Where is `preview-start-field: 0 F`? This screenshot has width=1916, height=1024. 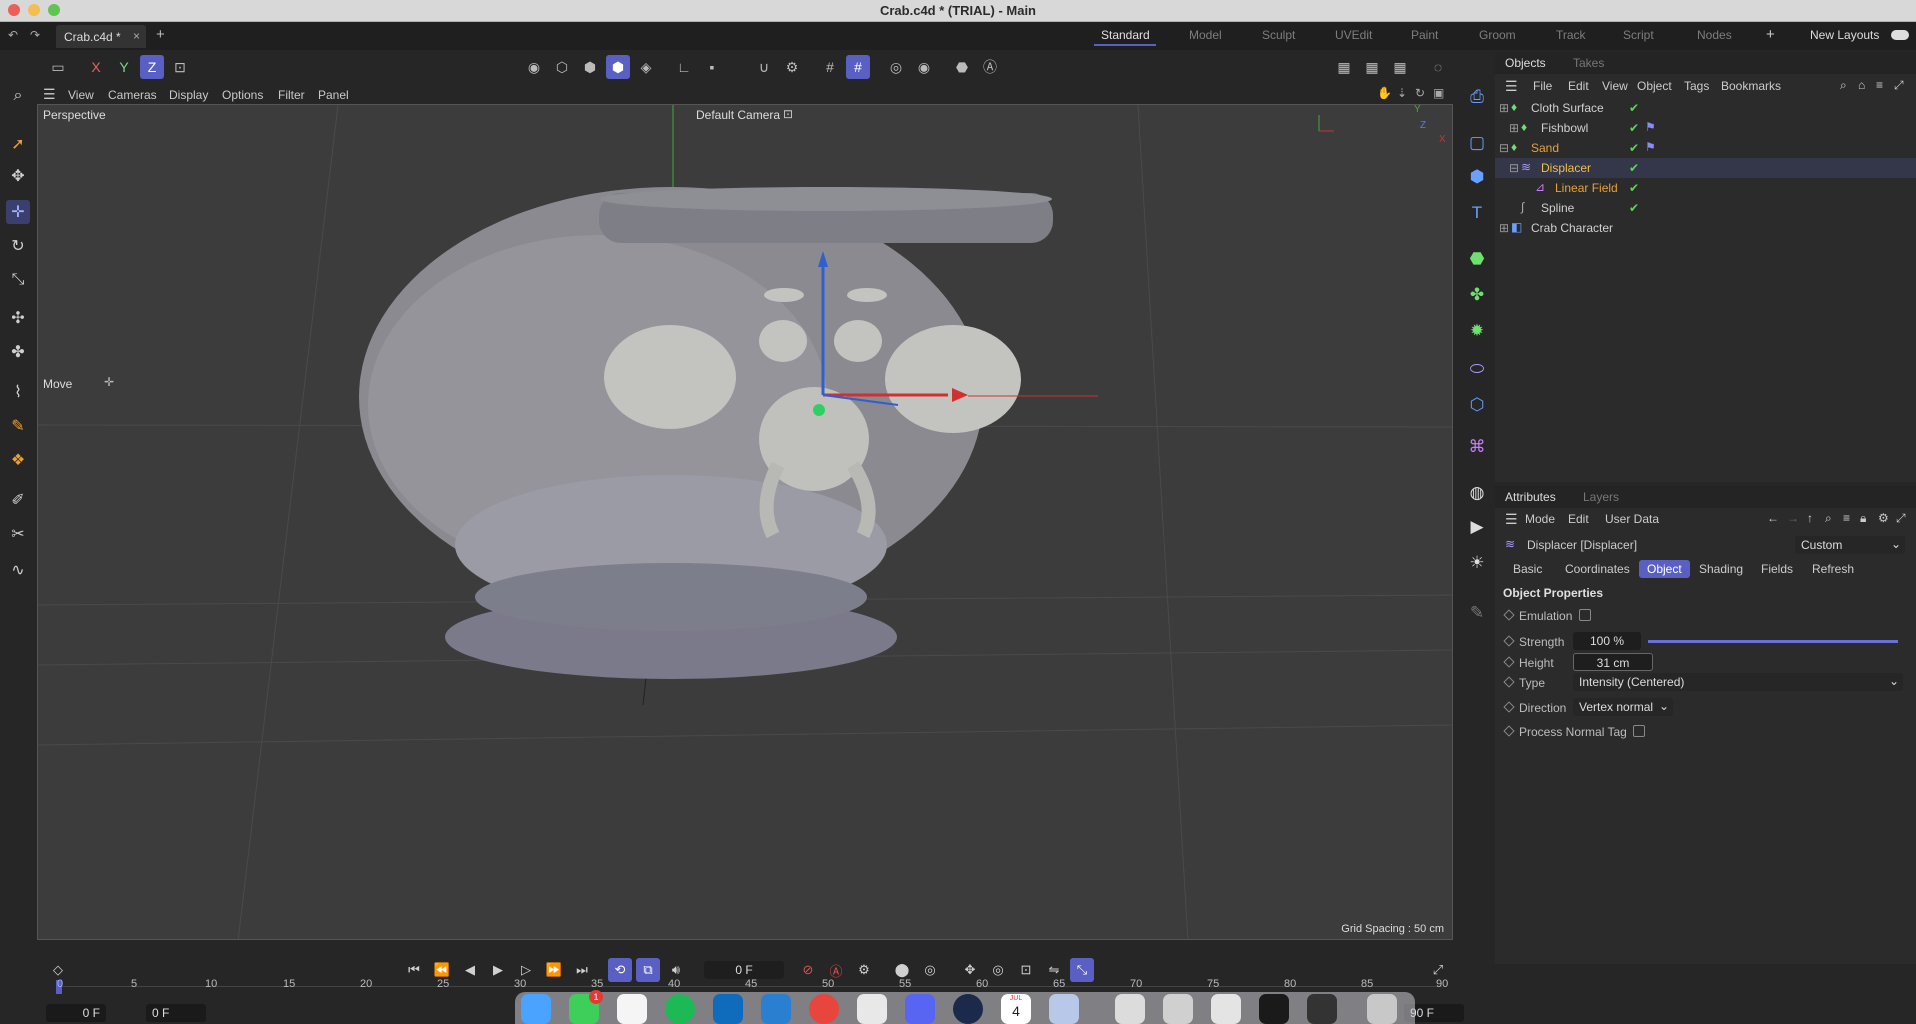
preview-start-field: 0 F is located at coordinates (176, 1013).